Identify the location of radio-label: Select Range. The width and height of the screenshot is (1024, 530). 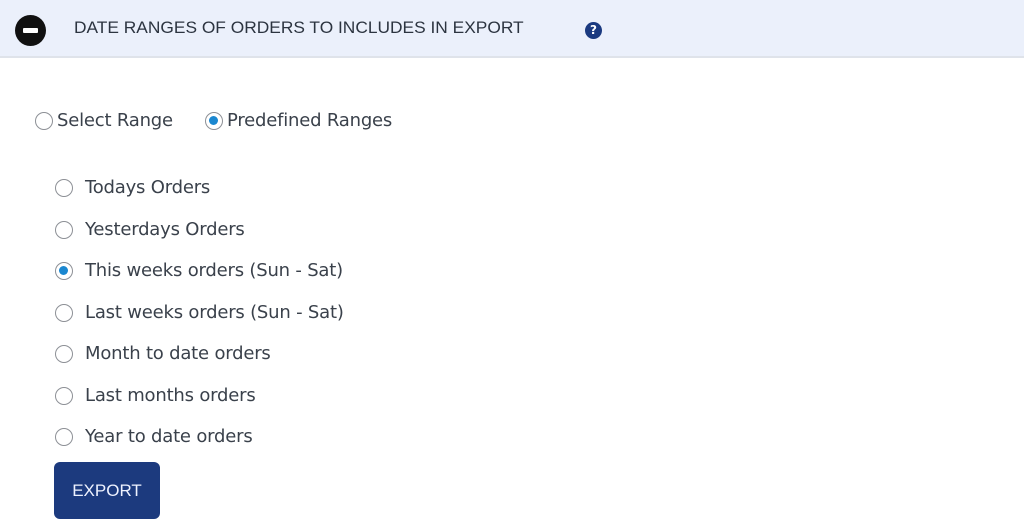
(115, 120).